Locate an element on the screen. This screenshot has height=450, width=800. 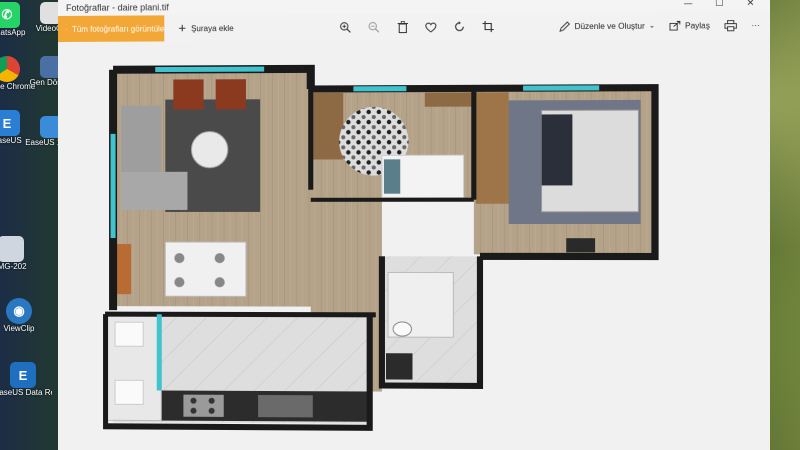
print-icon is located at coordinates (730, 25).